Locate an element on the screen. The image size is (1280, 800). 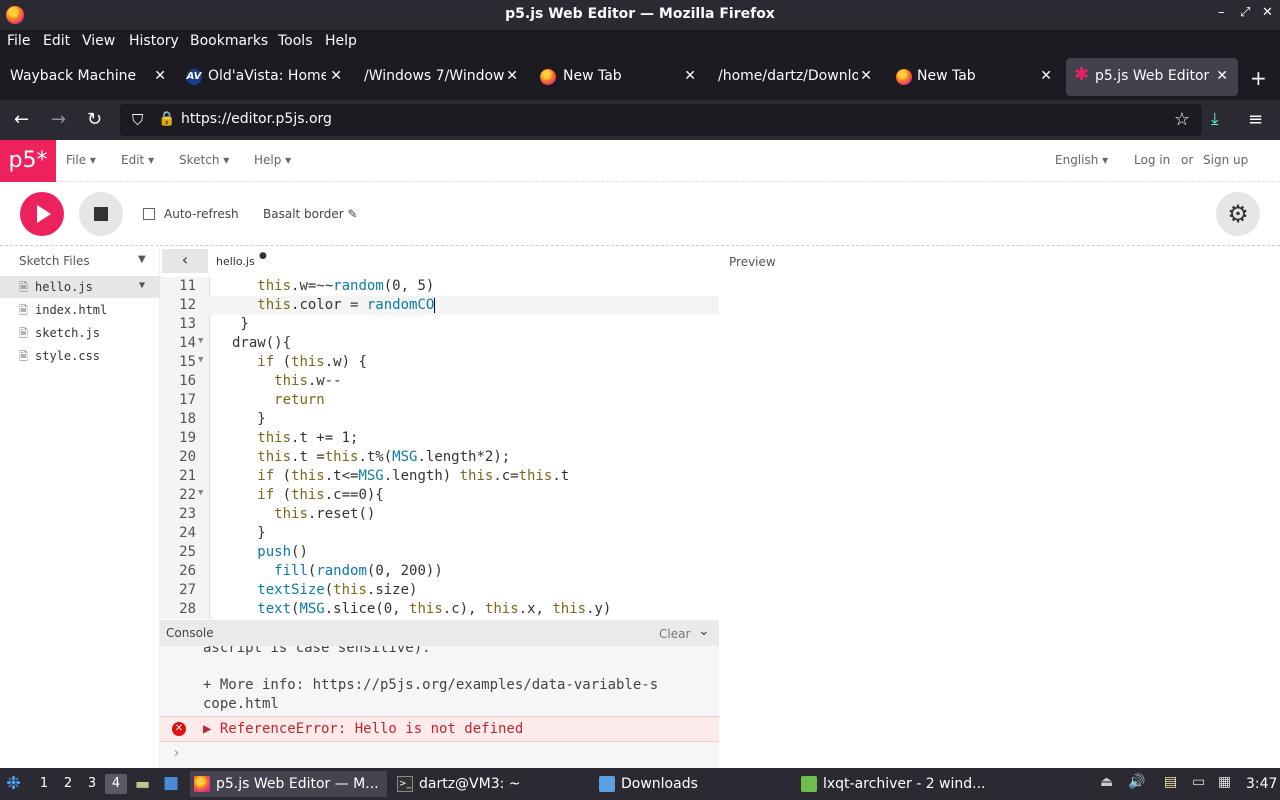
code-text: fill(random(0, 200)) is located at coordinates (337, 571).